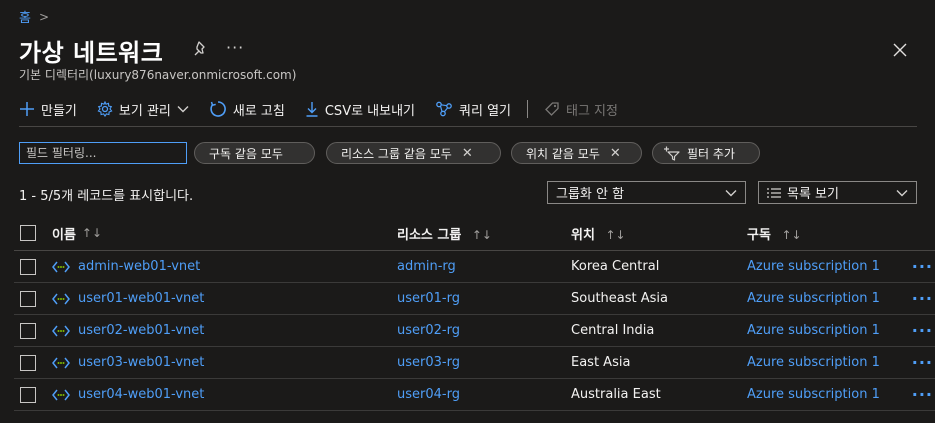 This screenshot has width=935, height=423. I want to click on column-header-resource-group: 리소스 그룹 ↑↓, so click(484, 233).